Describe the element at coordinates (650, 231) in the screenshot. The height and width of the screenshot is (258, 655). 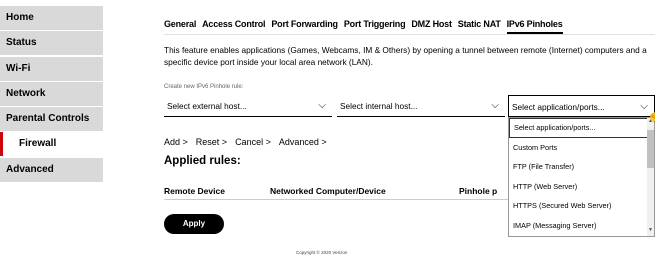
I see `scroll-down-icon: ▼` at that location.